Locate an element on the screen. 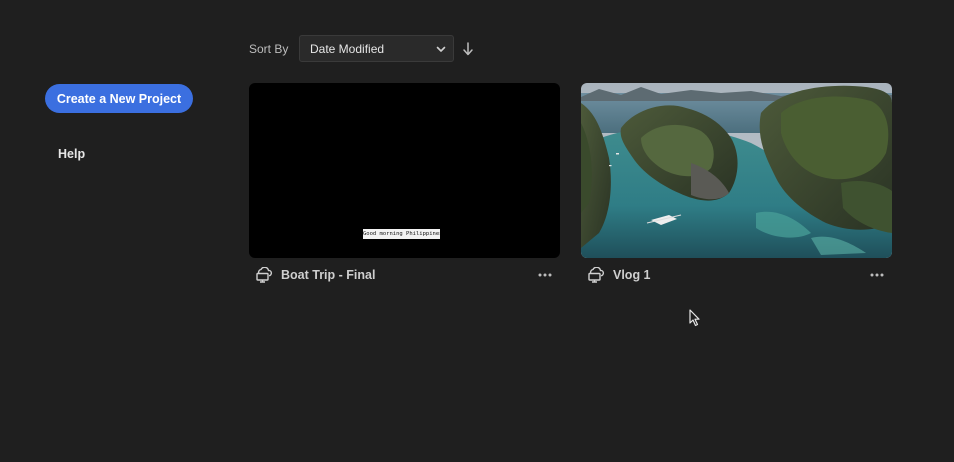 The width and height of the screenshot is (954, 462). project-thumbnail: Good morning Philippines! is located at coordinates (404, 170).